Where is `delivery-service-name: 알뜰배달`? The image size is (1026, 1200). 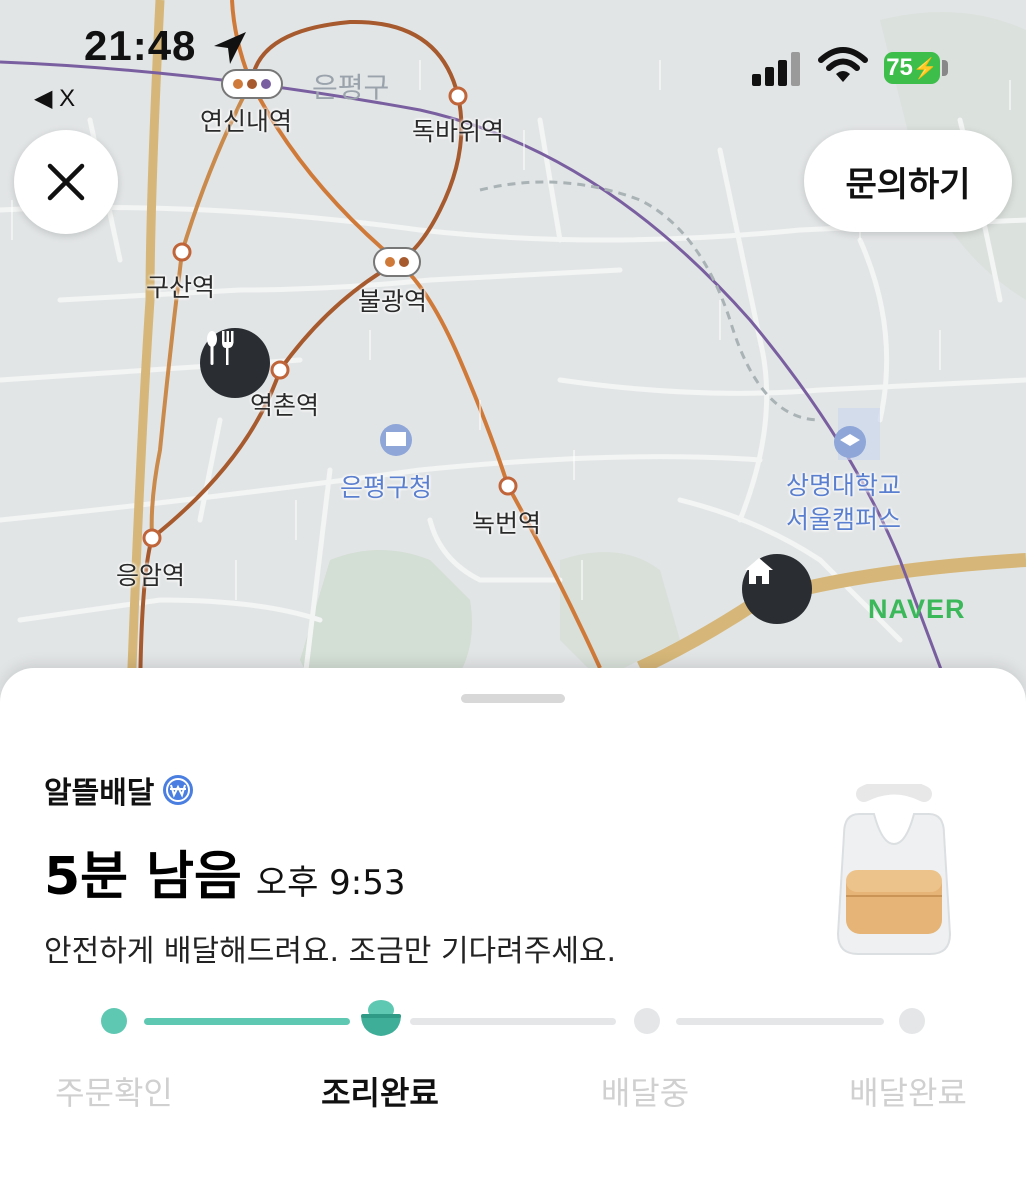 delivery-service-name: 알뜰배달 is located at coordinates (99, 793).